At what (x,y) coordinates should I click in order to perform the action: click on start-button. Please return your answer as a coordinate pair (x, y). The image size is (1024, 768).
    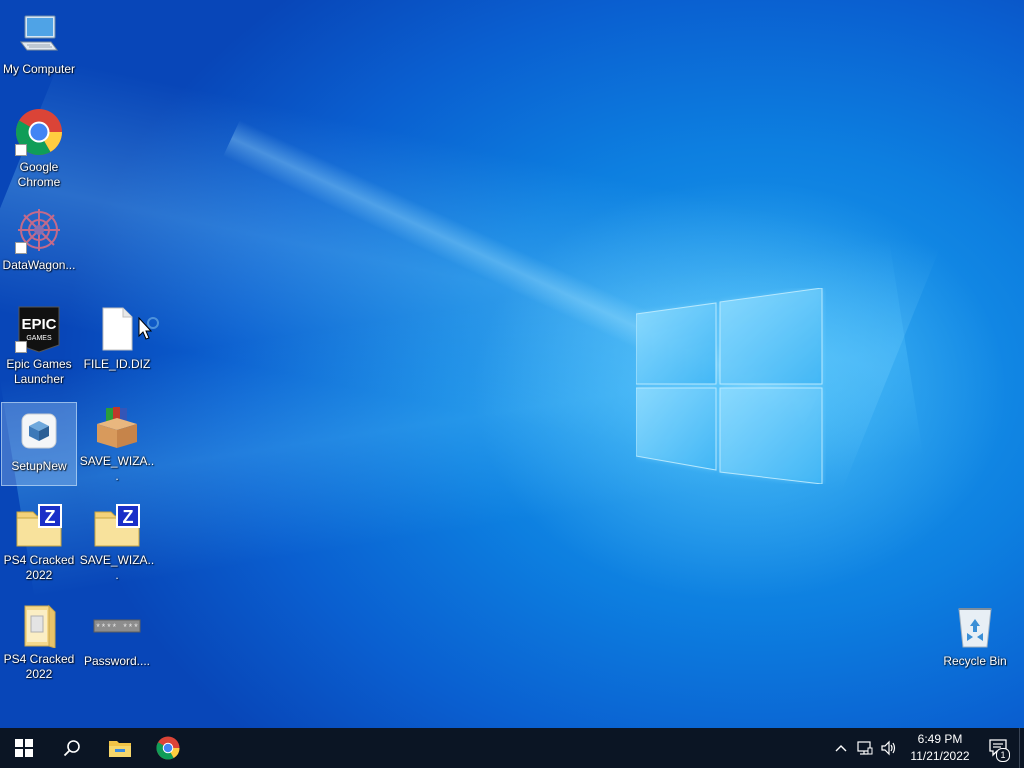
    Looking at the image, I should click on (24, 748).